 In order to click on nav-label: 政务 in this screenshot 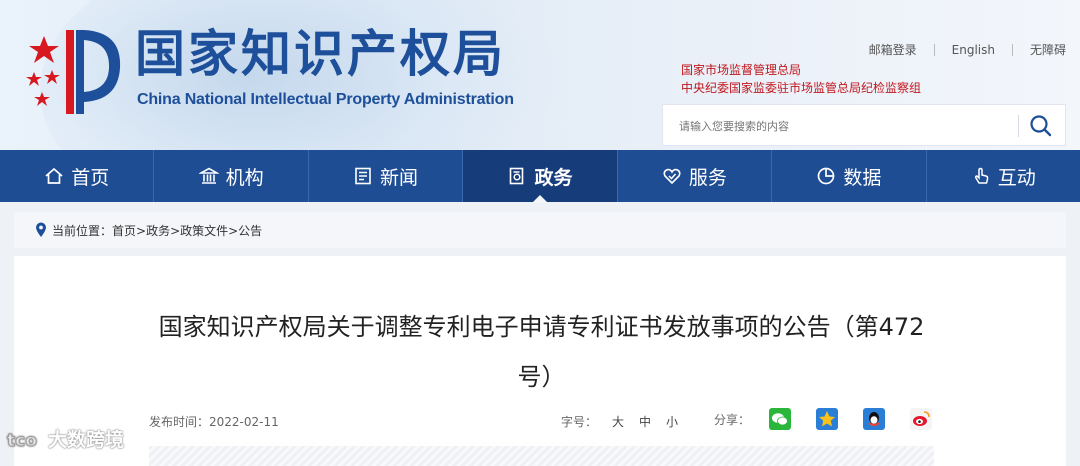, I will do `click(553, 177)`.